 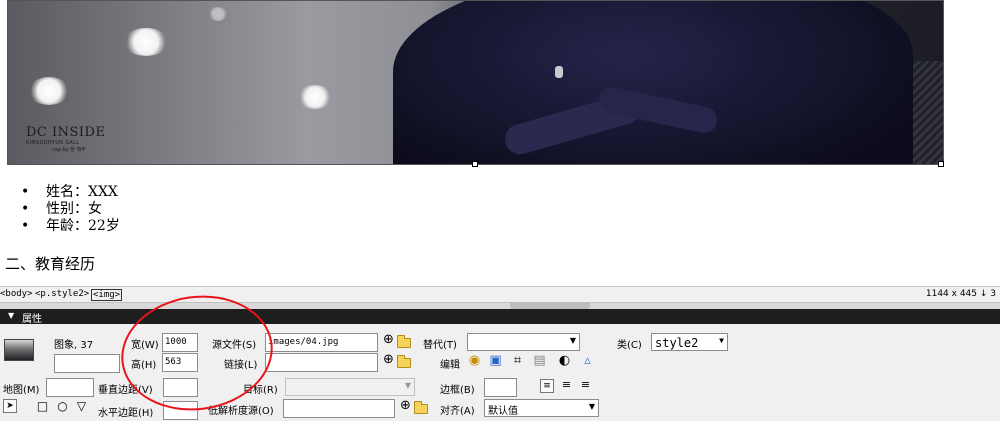 What do you see at coordinates (74, 345) in the screenshot?
I see `image-size-label: 图象, 37` at bounding box center [74, 345].